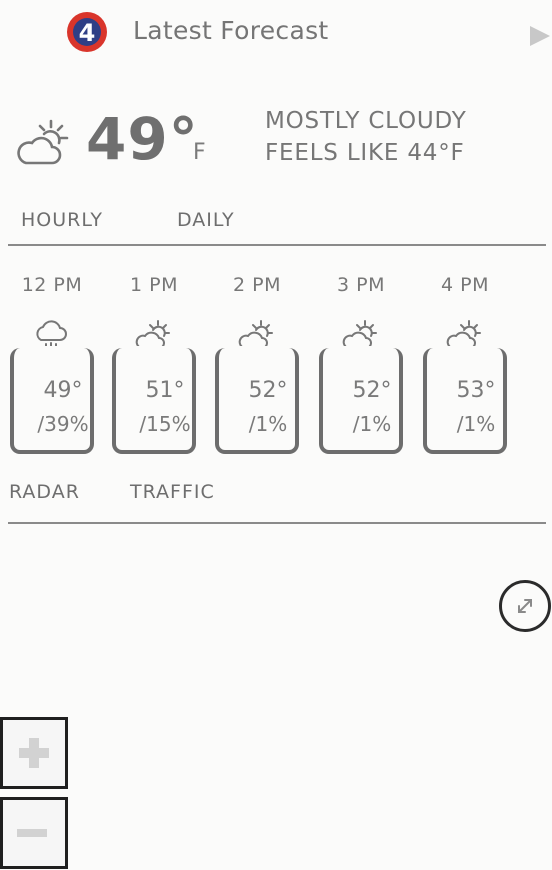 The width and height of the screenshot is (552, 870). I want to click on hour-precip: /15%, so click(165, 424).